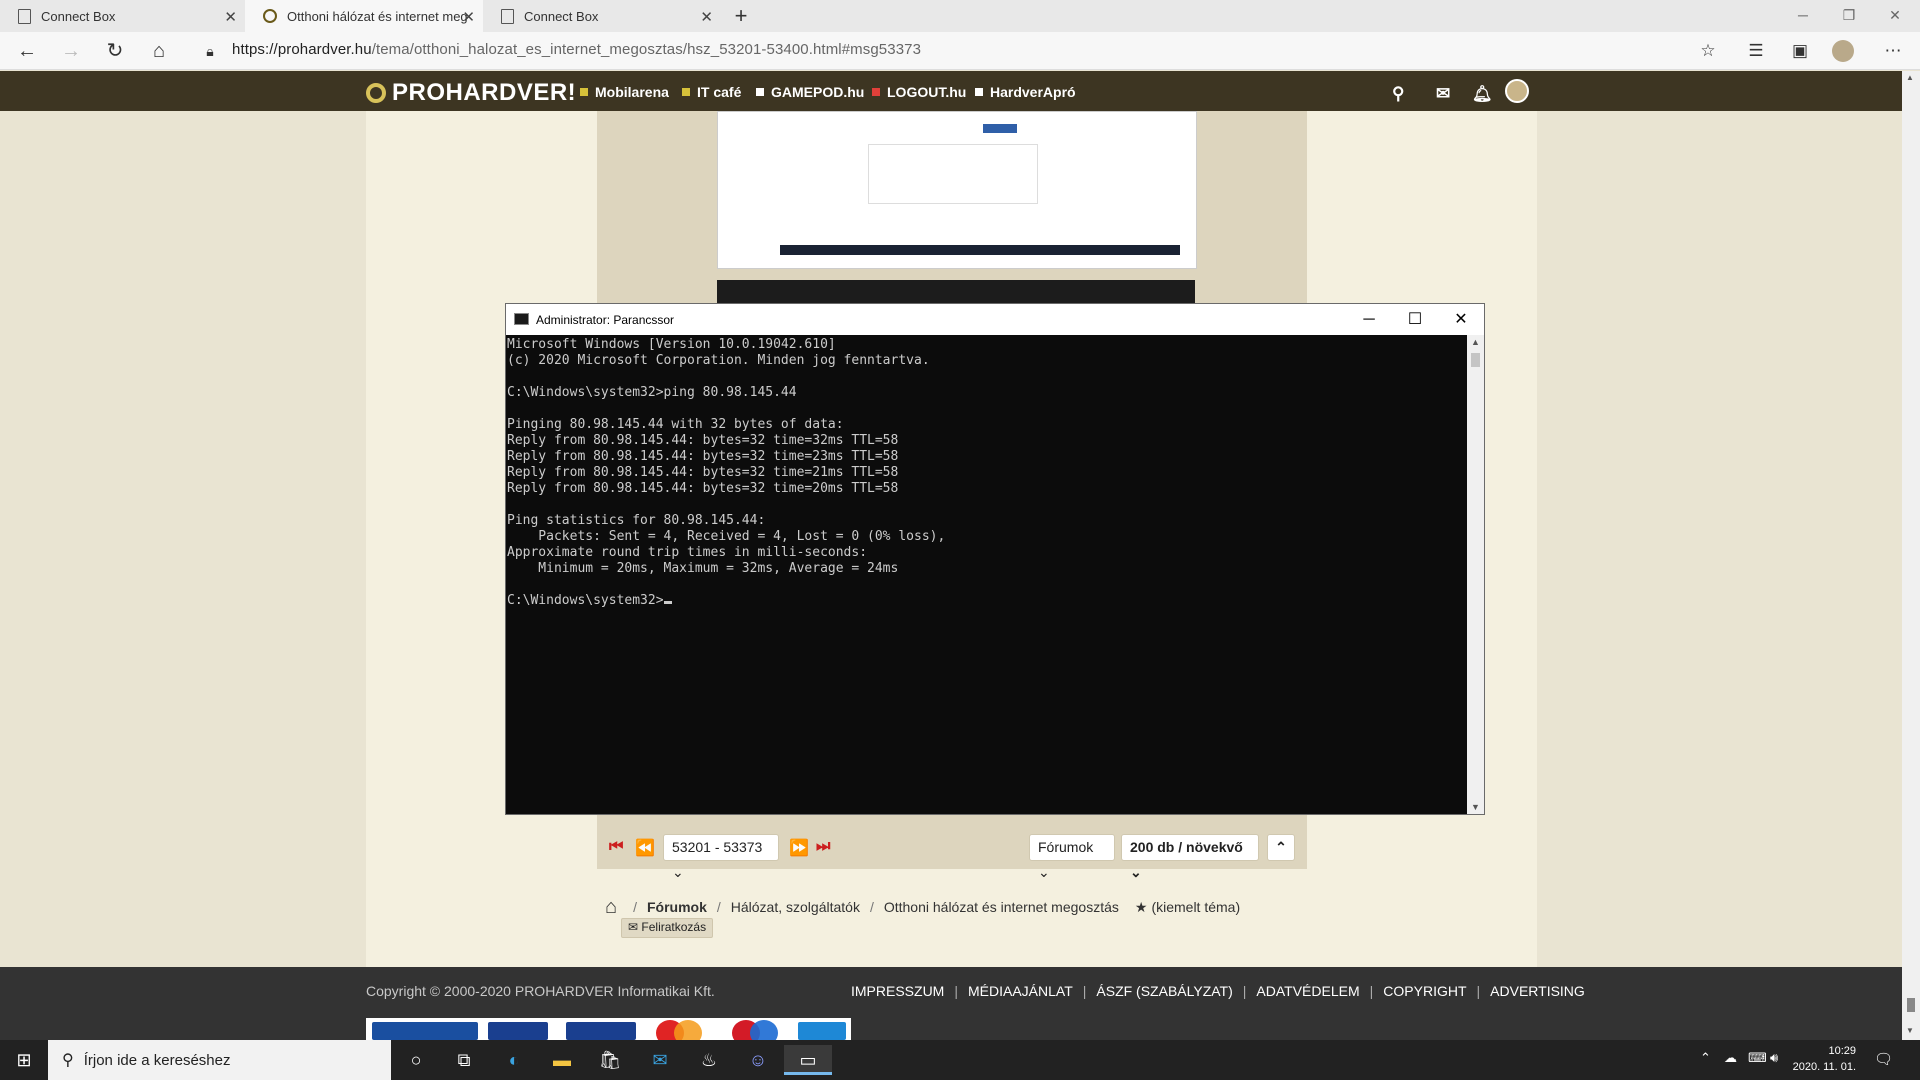 Image resolution: width=1920 pixels, height=1080 pixels. I want to click on network-icon: ⌨, so click(1757, 1058).